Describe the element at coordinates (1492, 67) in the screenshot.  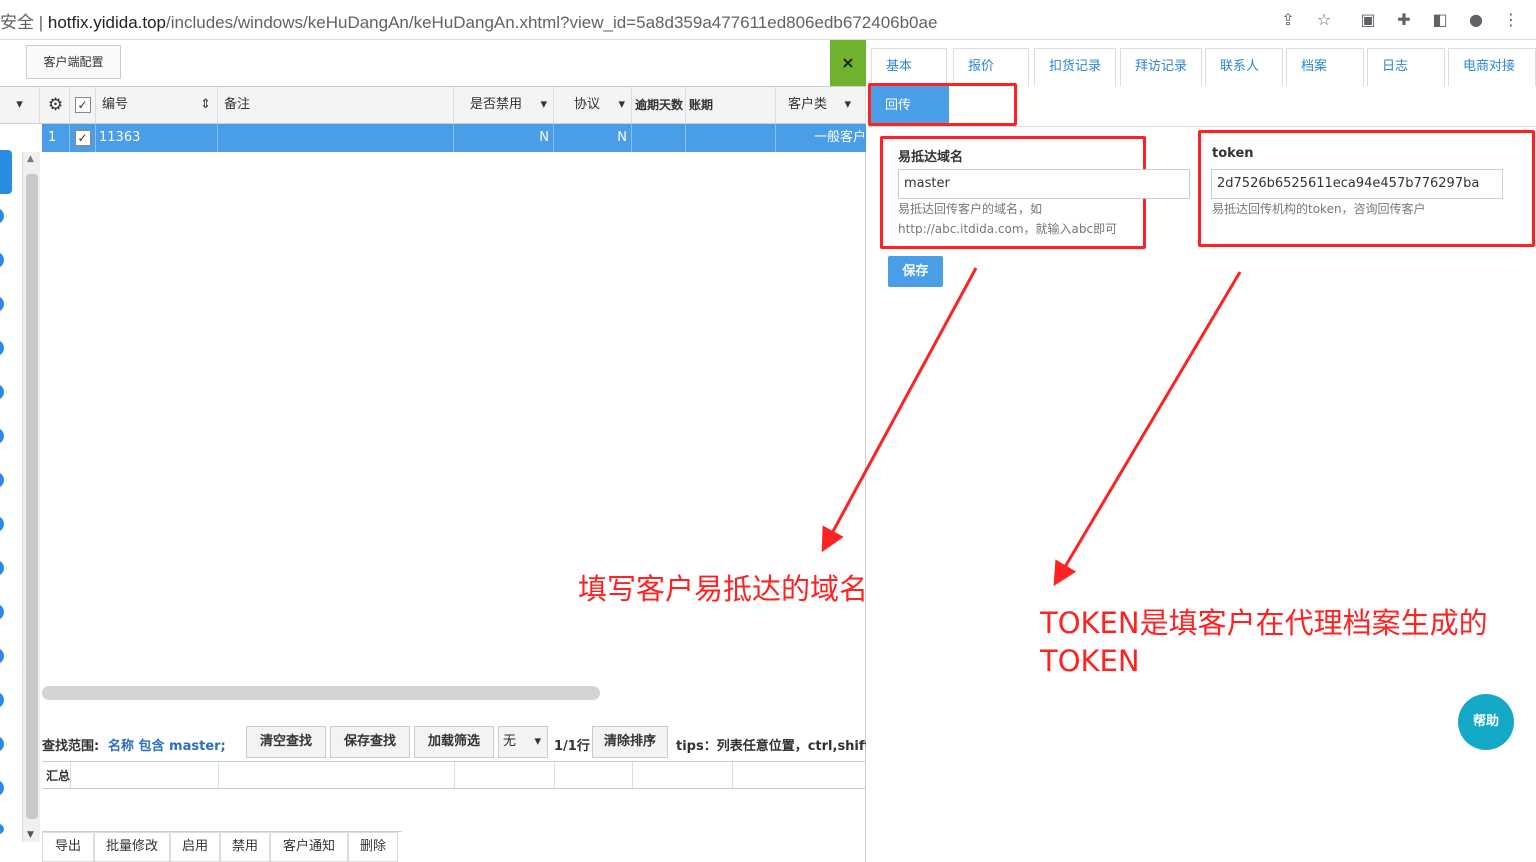
I see `tab-ecommerce: 电商对接` at that location.